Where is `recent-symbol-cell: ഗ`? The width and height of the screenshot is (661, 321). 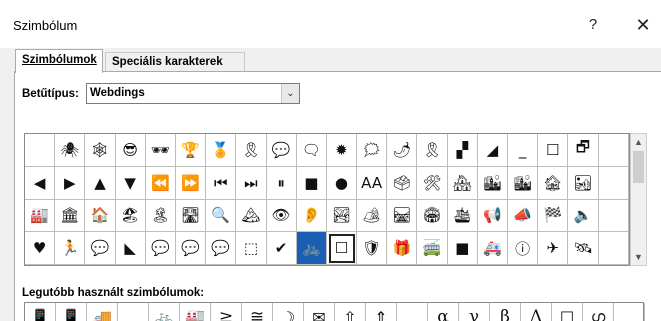 recent-symbol-cell: ഗ is located at coordinates (598, 312).